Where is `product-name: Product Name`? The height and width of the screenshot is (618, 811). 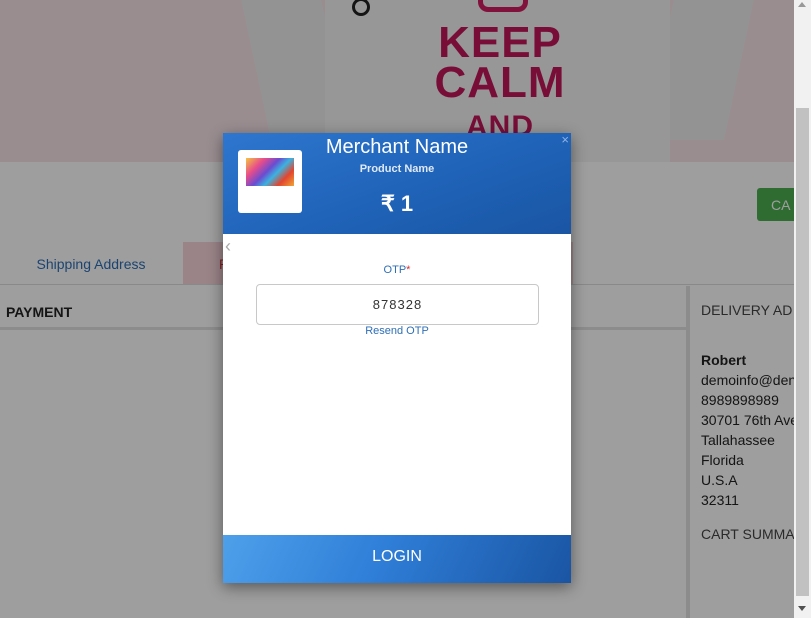 product-name: Product Name is located at coordinates (397, 169).